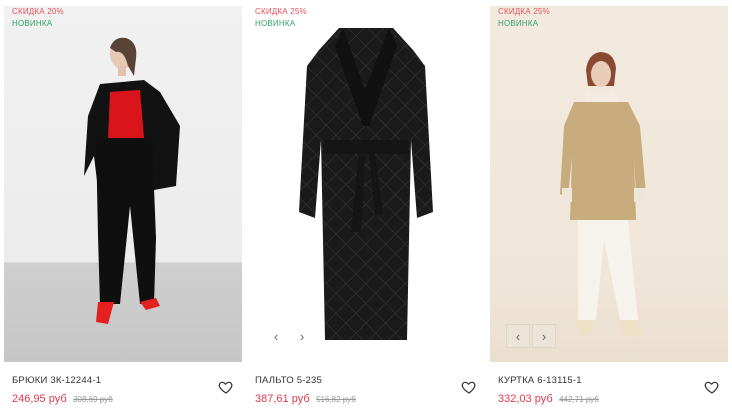 This screenshot has width=732, height=414. I want to click on product-info: ПАЛЬТО 5-235 387,61 руб 516,82 руб, so click(368, 391).